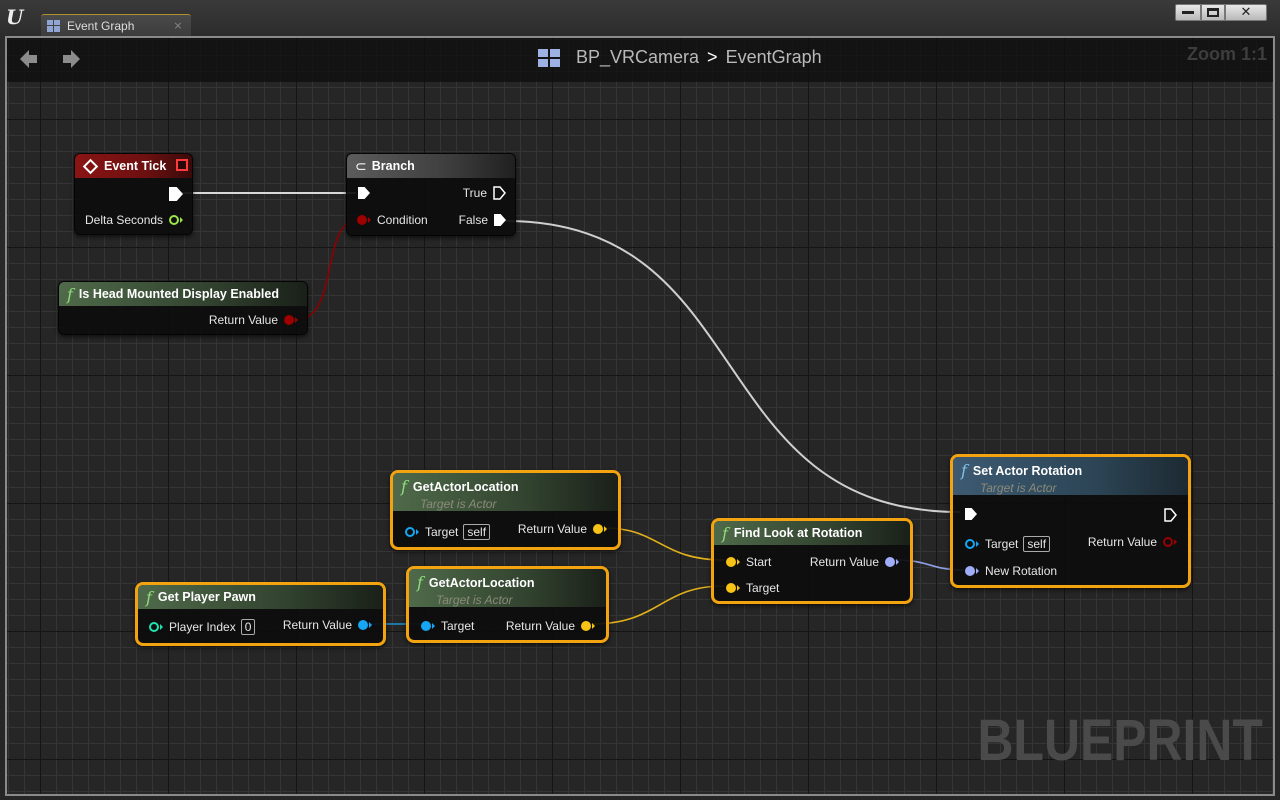 The image size is (1280, 800). I want to click on node-header: f Find Look at Rotation, so click(812, 533).